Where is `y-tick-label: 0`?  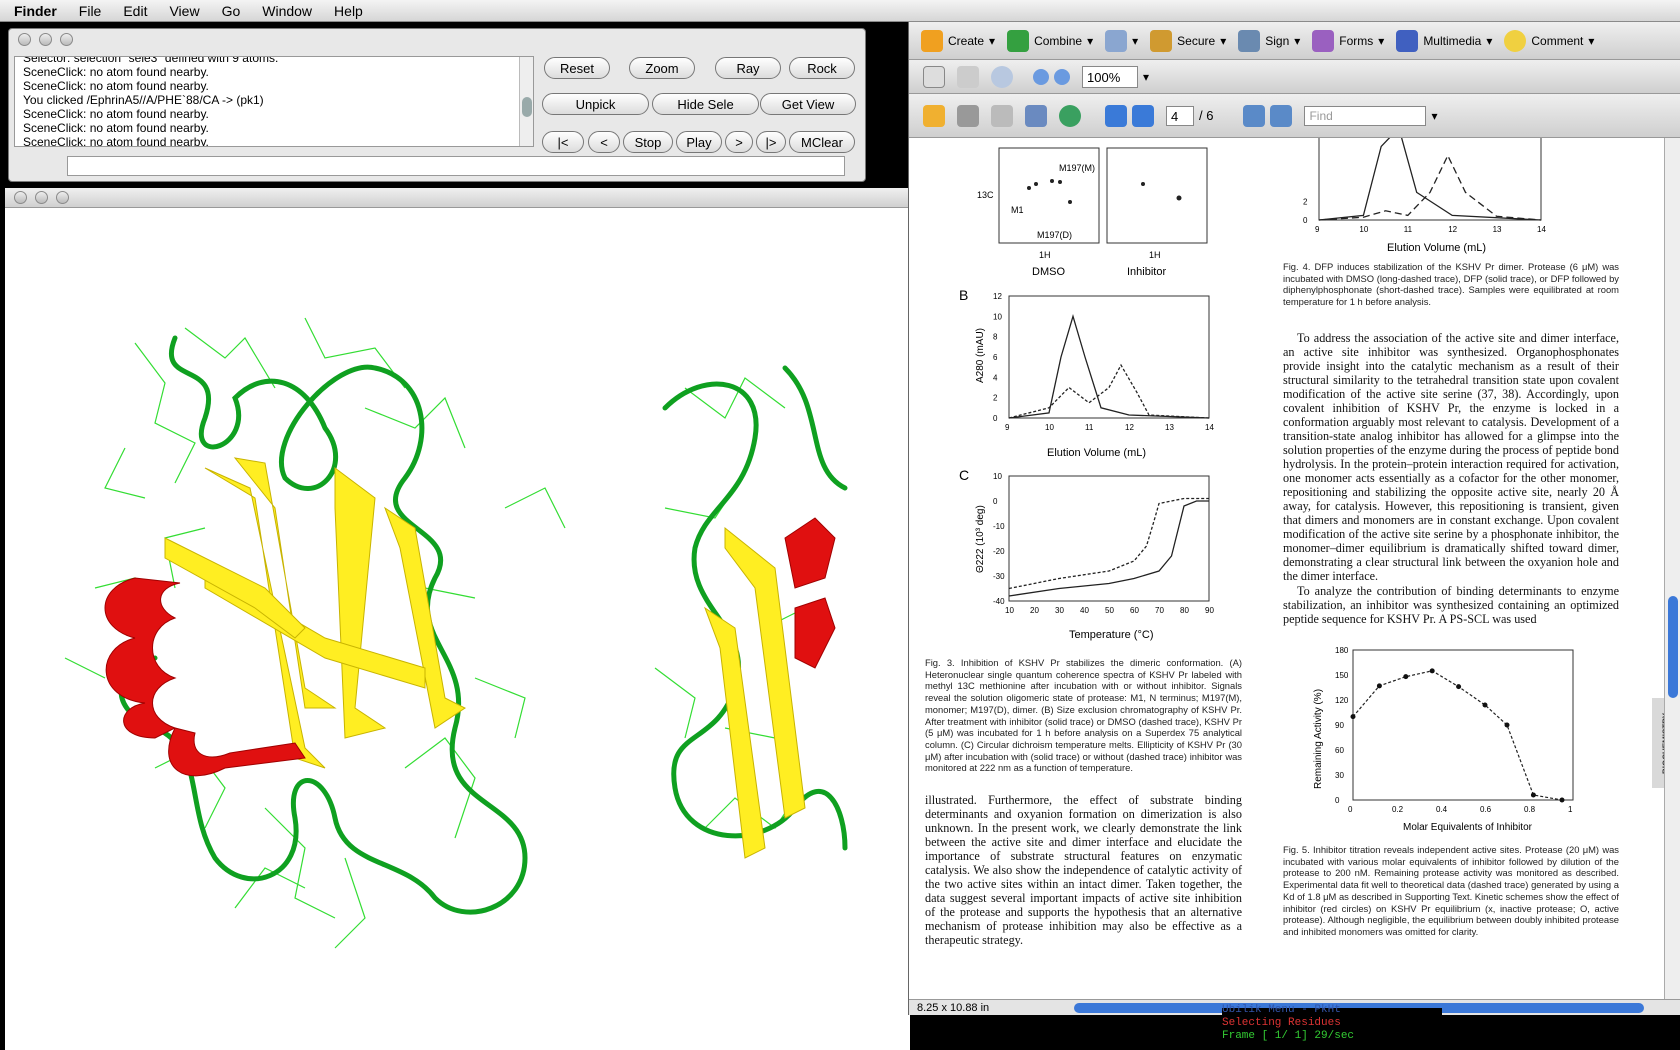 y-tick-label: 0 is located at coordinates (1305, 220).